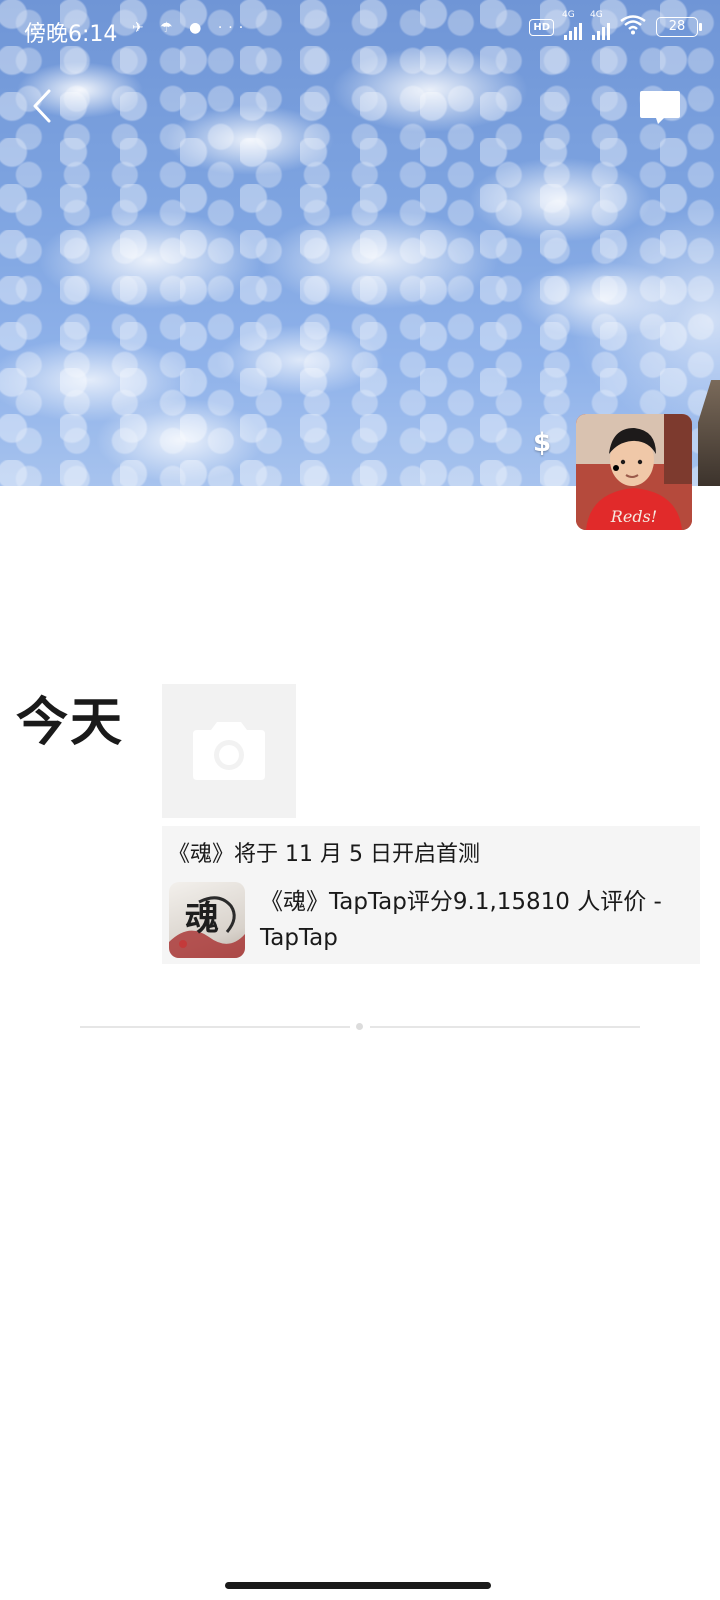  I want to click on status-time: 傍晚6:14, so click(71, 34).